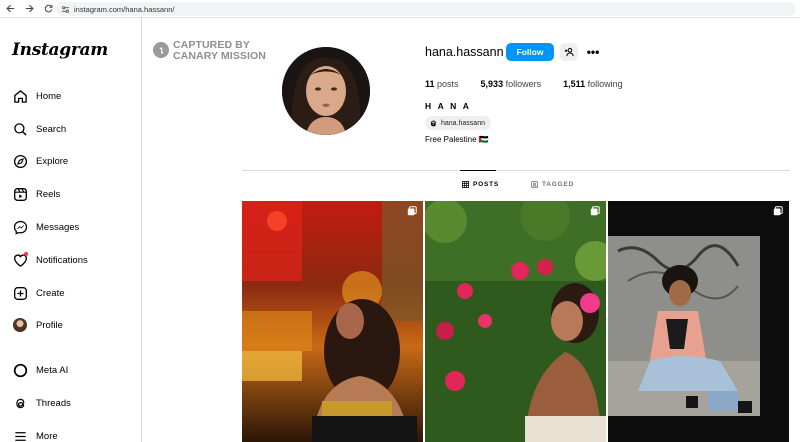 The image size is (800, 442). I want to click on reels-icon, so click(20, 194).